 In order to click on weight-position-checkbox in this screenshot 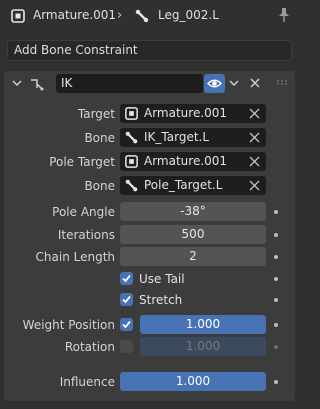, I will do `click(126, 324)`.